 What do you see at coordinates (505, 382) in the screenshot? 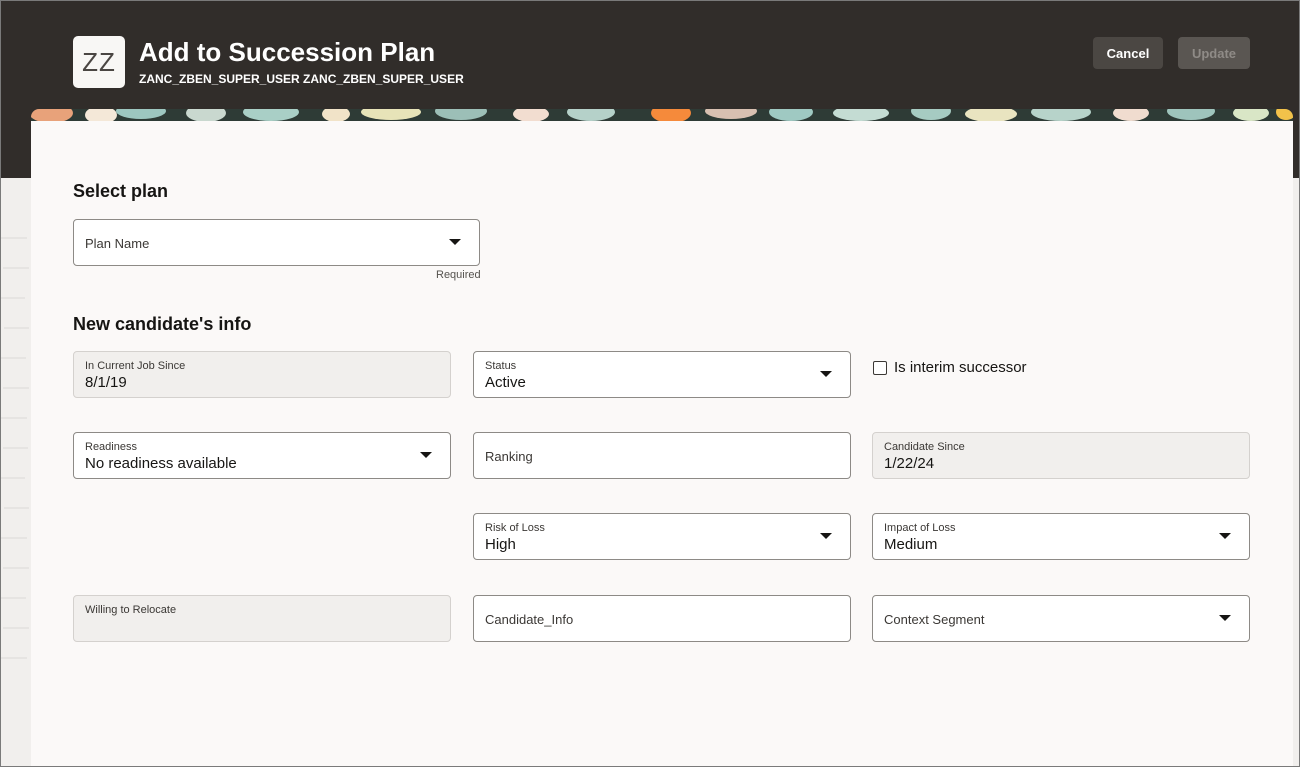
I see `status-value: Active` at bounding box center [505, 382].